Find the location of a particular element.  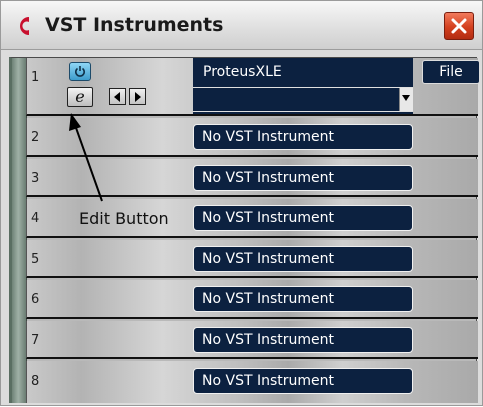

previous-program-button is located at coordinates (117, 96).